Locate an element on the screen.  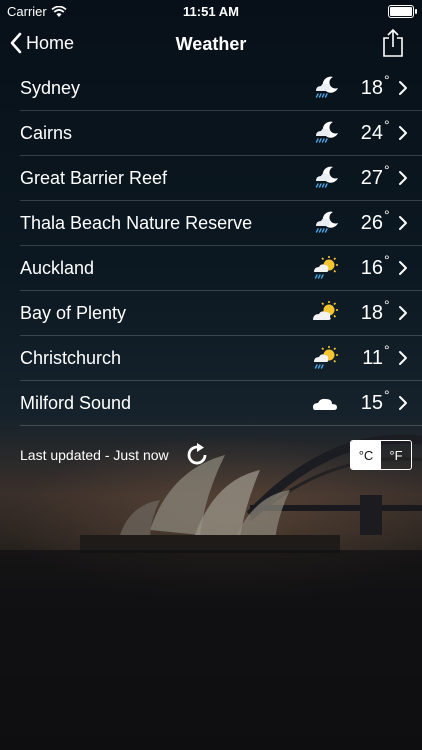
location-row: Great Barrier Reef 27 ° is located at coordinates (221, 178).